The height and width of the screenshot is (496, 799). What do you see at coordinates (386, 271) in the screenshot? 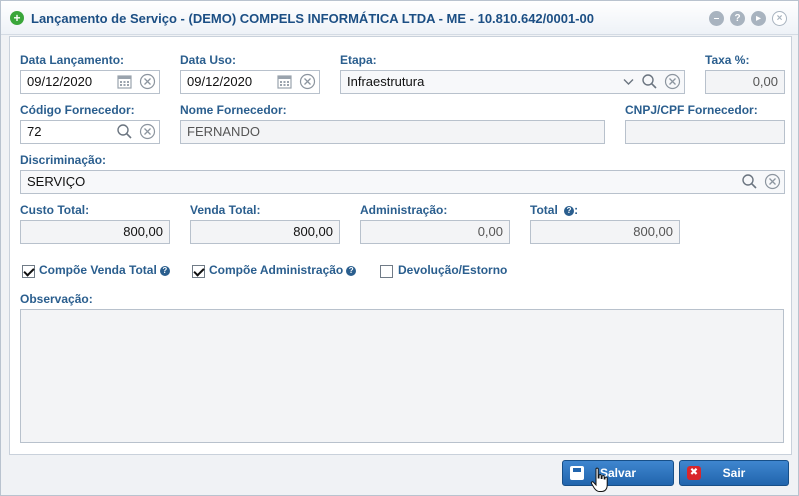
I see `devolucao-estorno-checkbox` at bounding box center [386, 271].